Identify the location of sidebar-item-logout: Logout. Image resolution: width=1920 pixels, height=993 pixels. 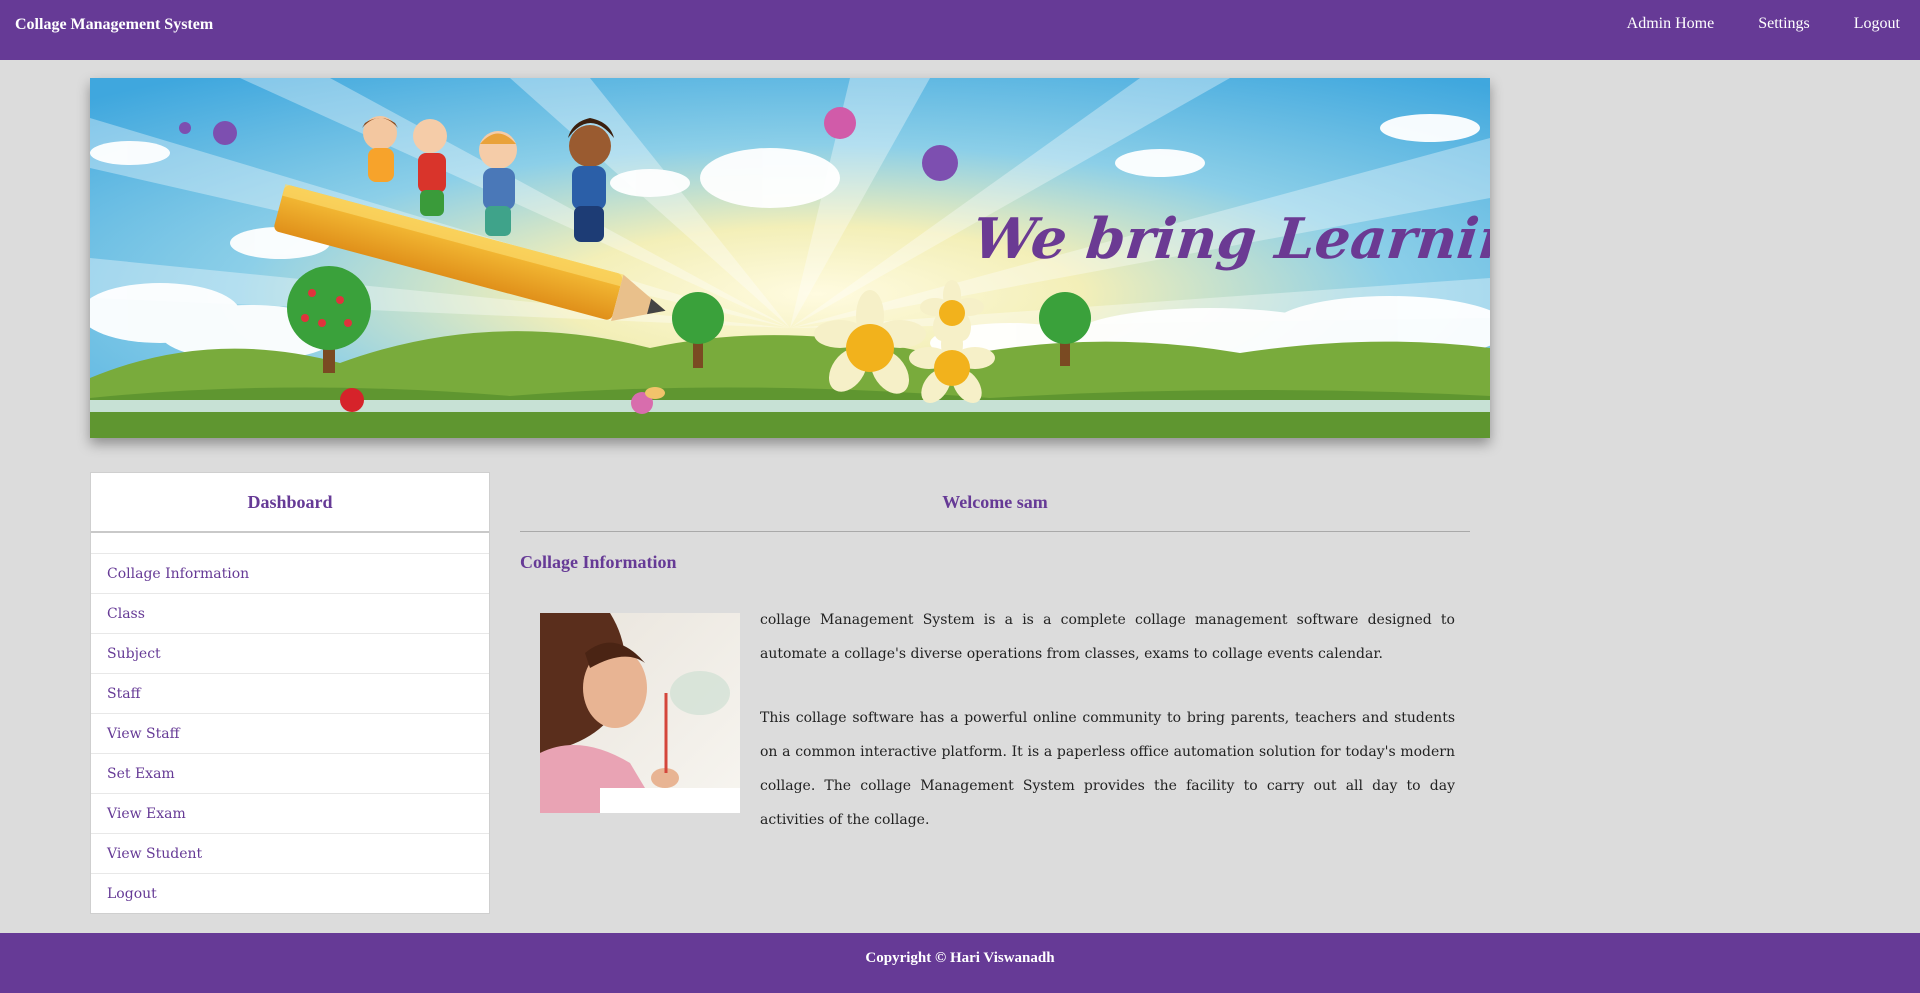
(290, 894).